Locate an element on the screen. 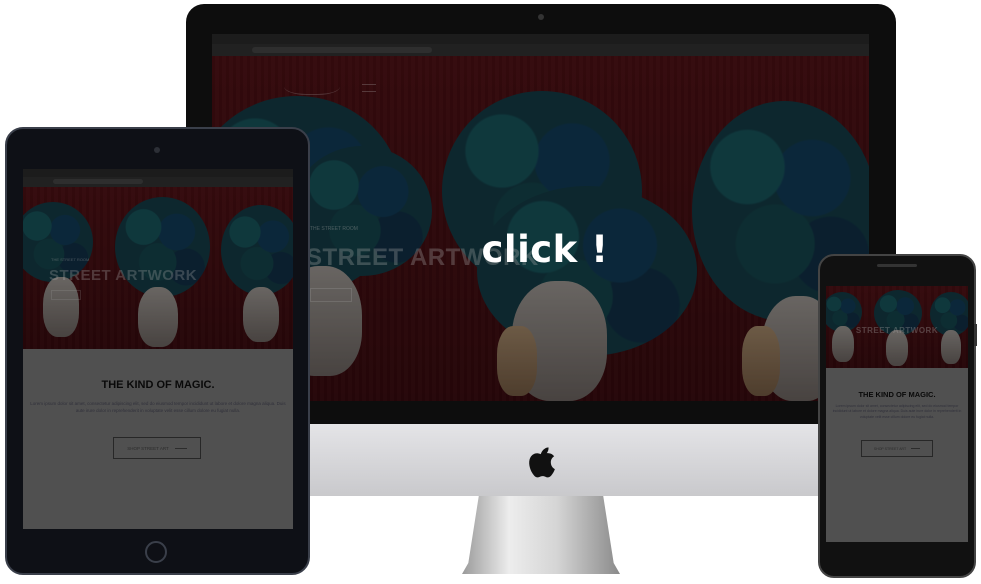  phone-side-button is located at coordinates (975, 335).